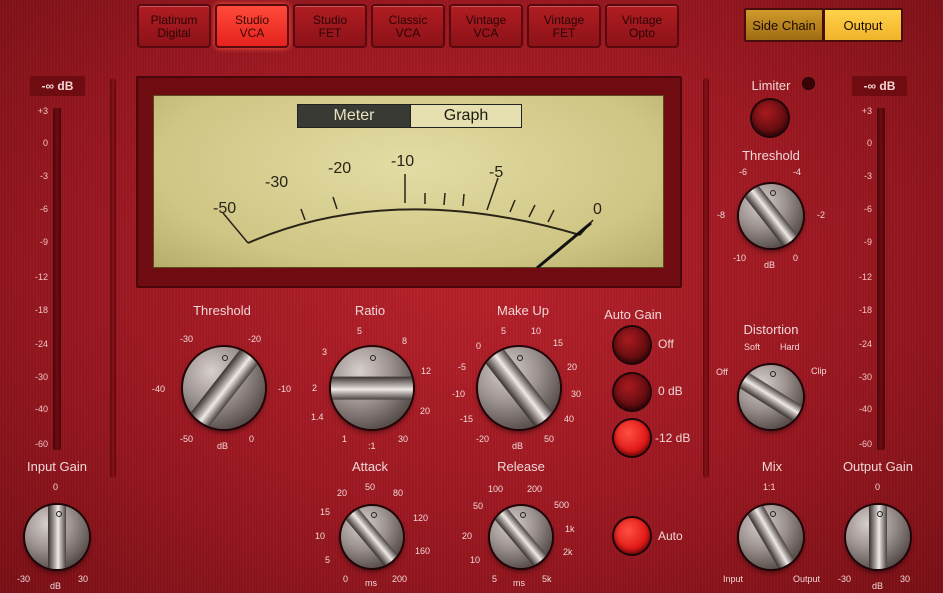  What do you see at coordinates (252, 439) in the screenshot?
I see `threshold-tick: 0` at bounding box center [252, 439].